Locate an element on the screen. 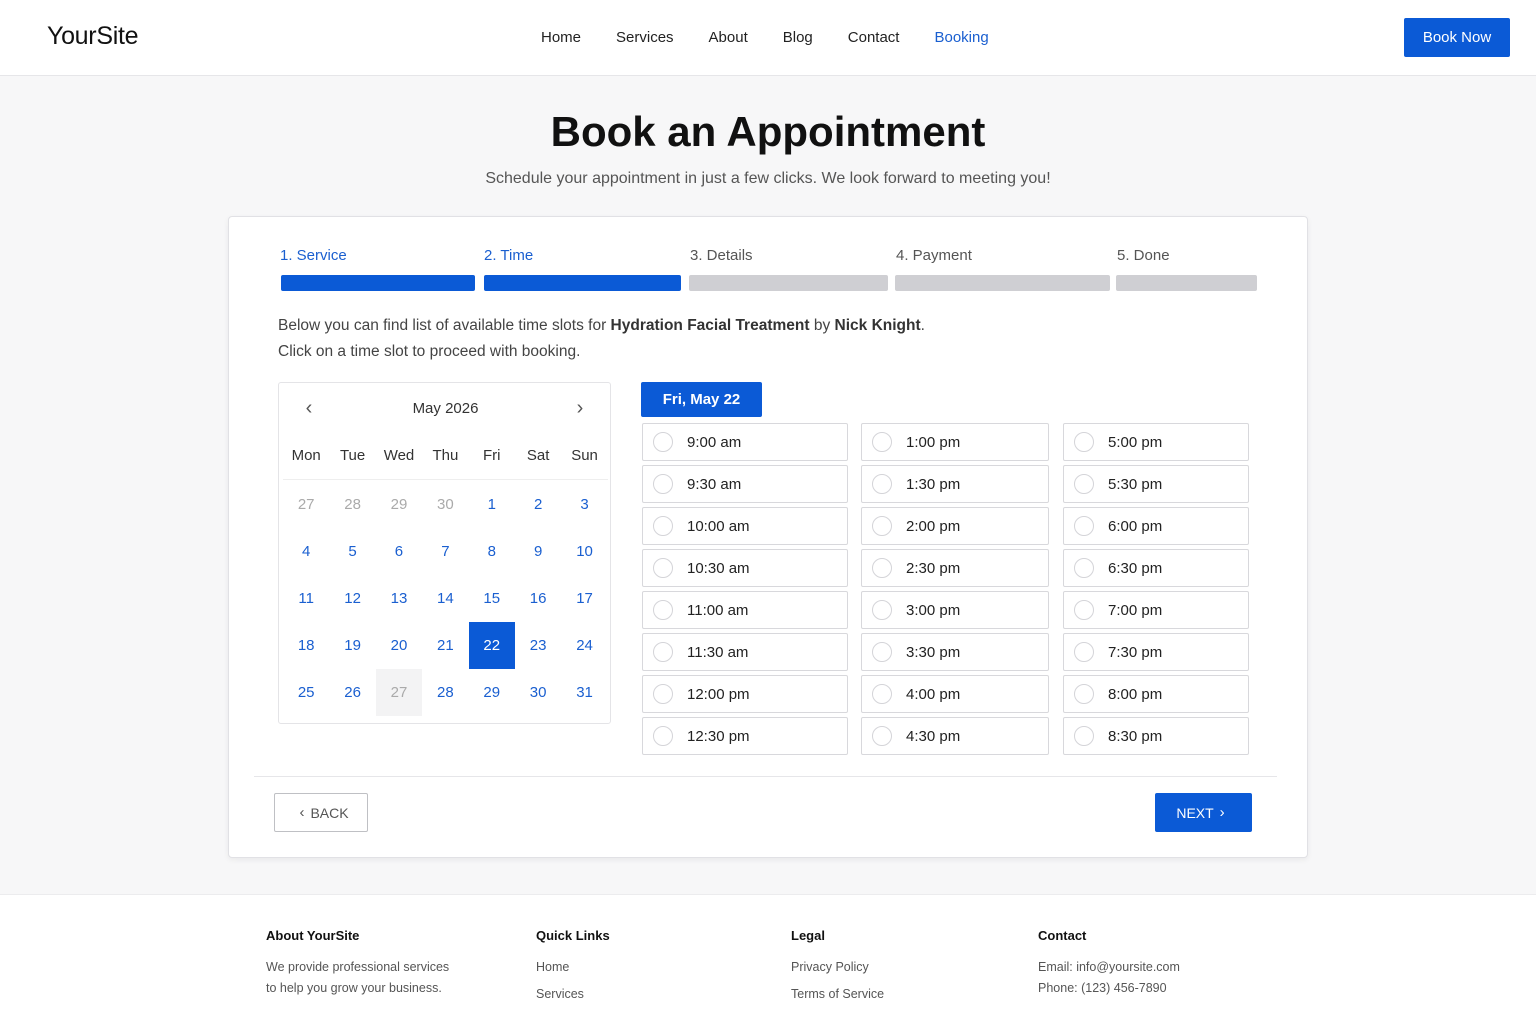 This screenshot has width=1536, height=1024. time-slot: 12:00 pm is located at coordinates (745, 694).